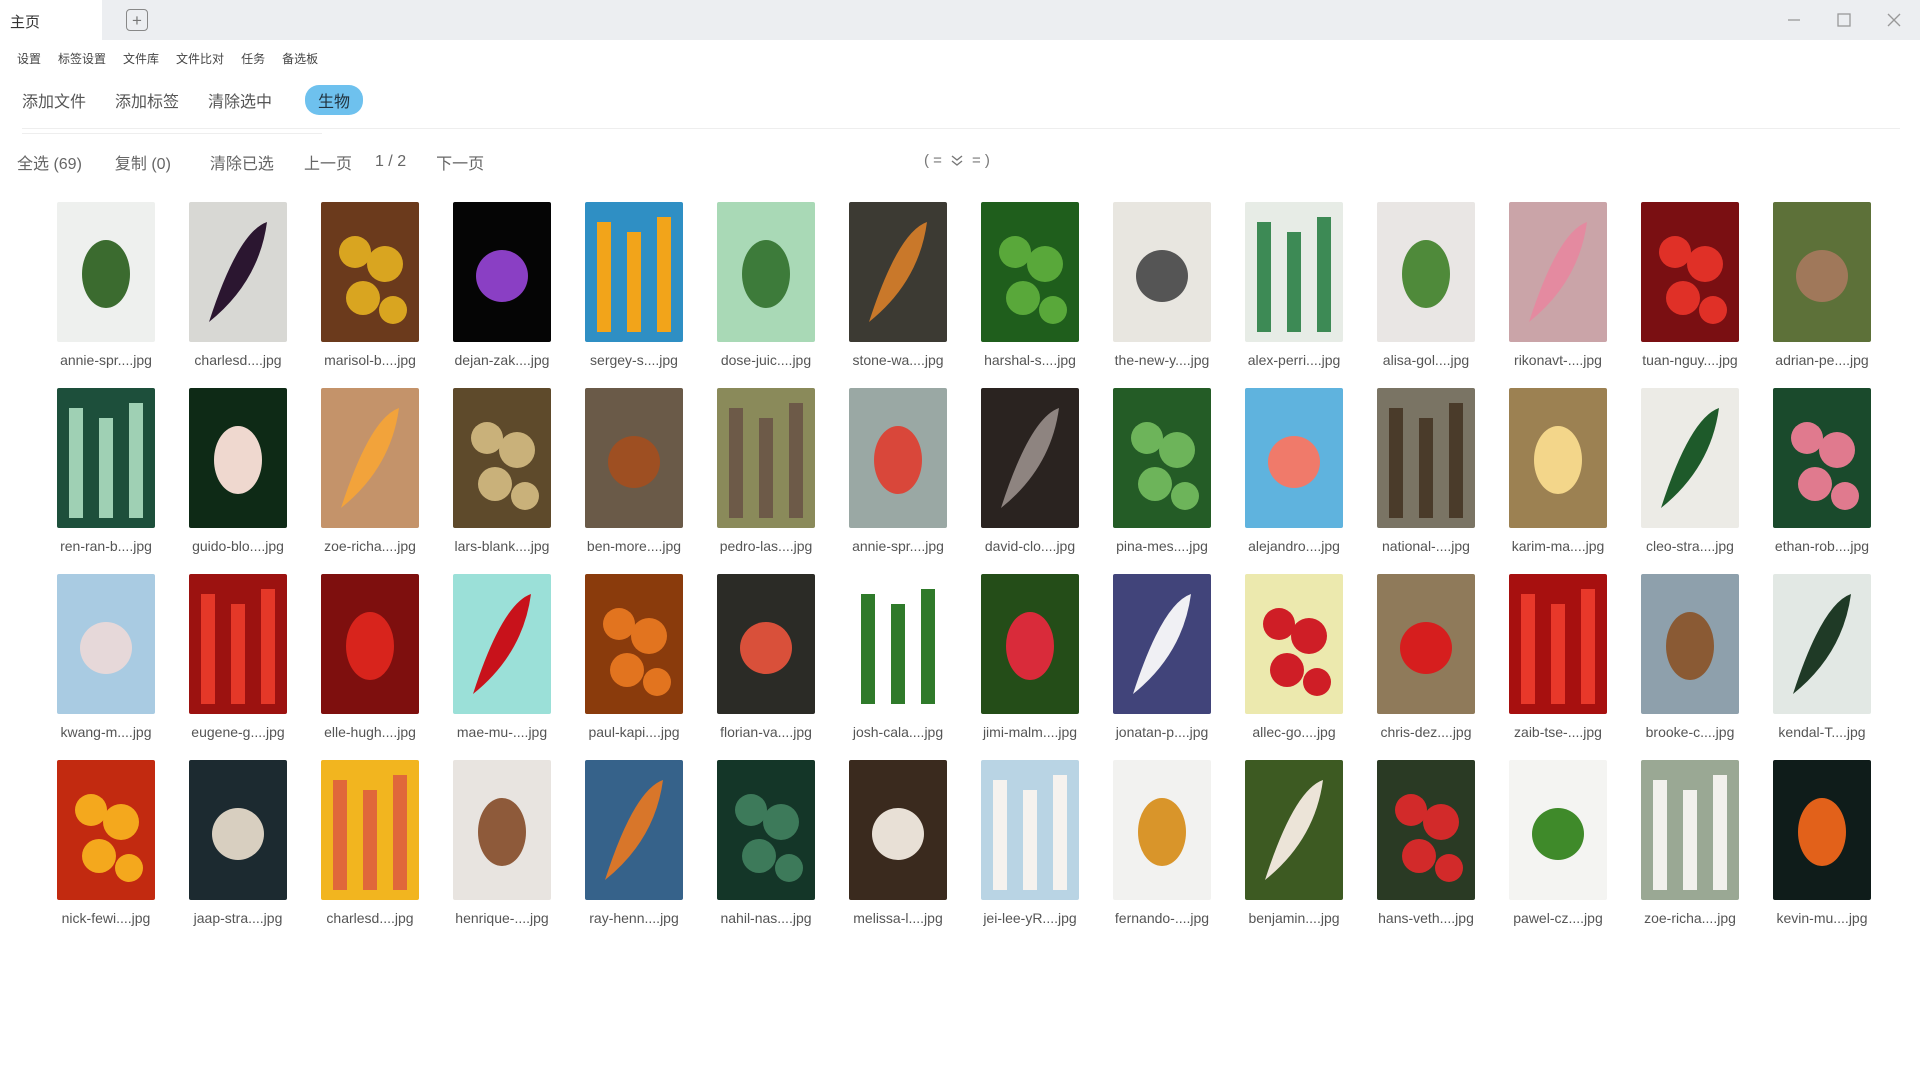 This screenshot has width=1920, height=1080. I want to click on menu-settings: 设置, so click(29, 60).